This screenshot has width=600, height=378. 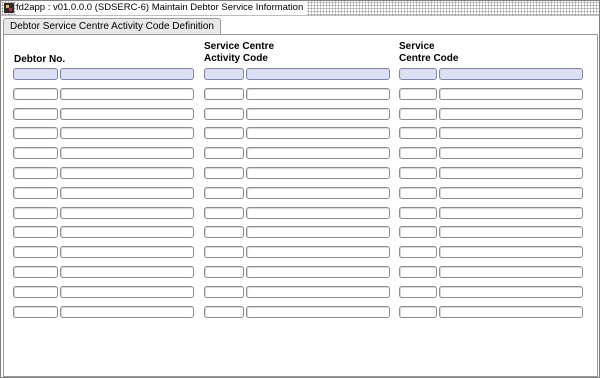 I want to click on app-icon, so click(x=9, y=8).